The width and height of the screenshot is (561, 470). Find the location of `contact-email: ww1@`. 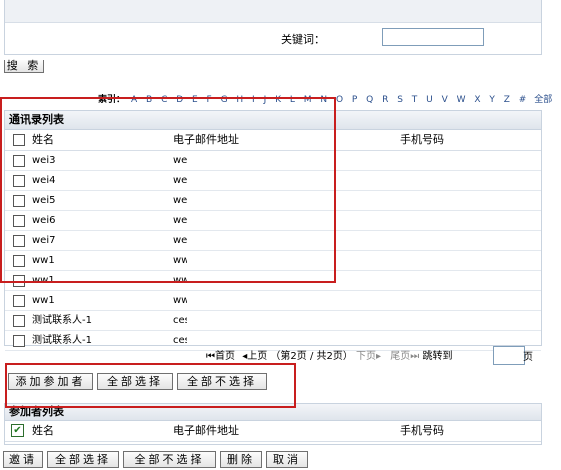

contact-email: ww1@ is located at coordinates (180, 300).